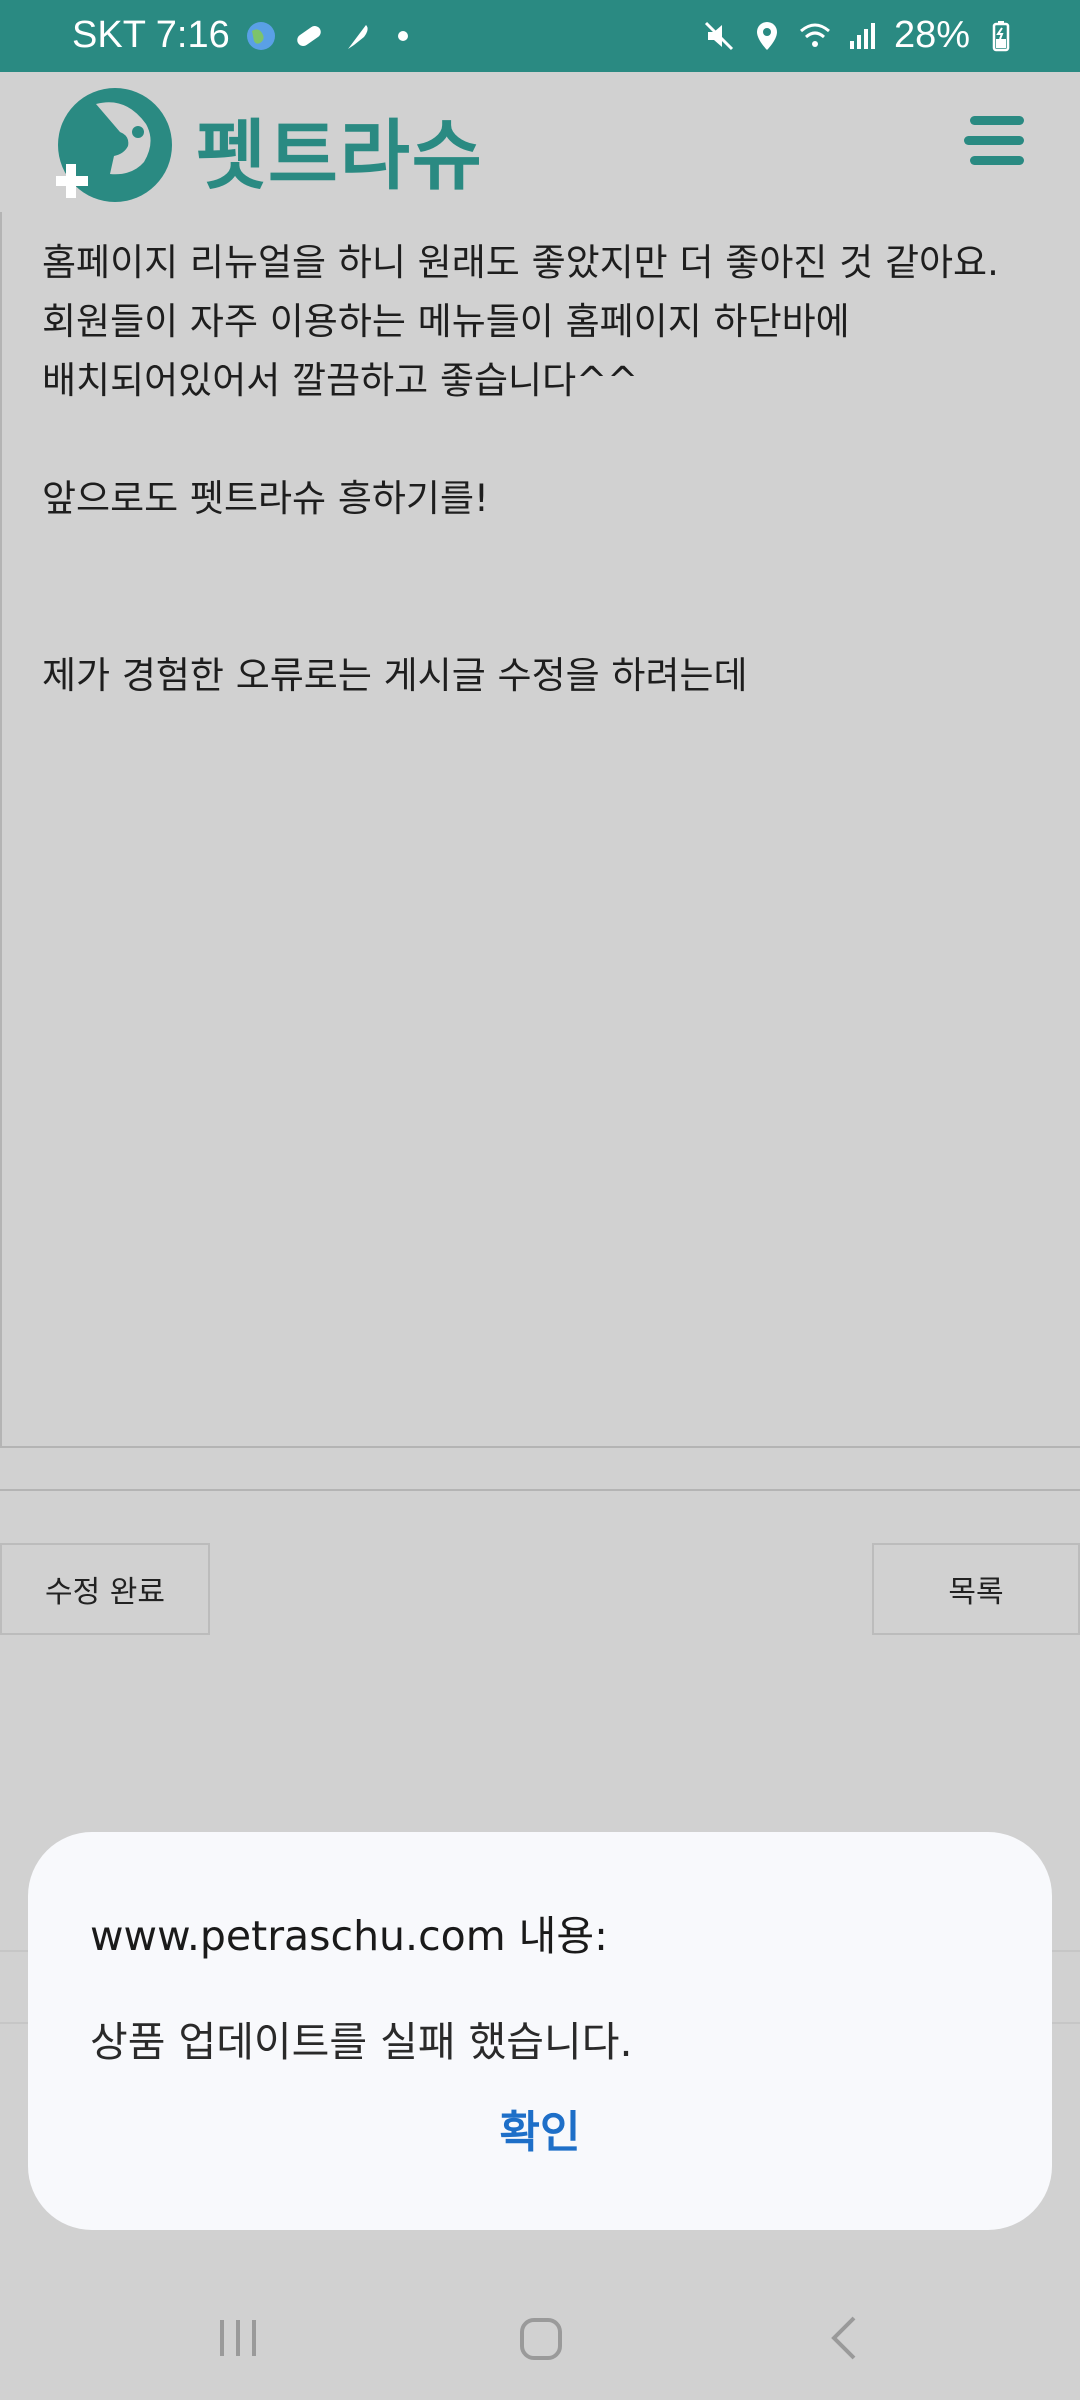 The height and width of the screenshot is (2400, 1080). I want to click on status-left: SKT 7:16, so click(240, 35).